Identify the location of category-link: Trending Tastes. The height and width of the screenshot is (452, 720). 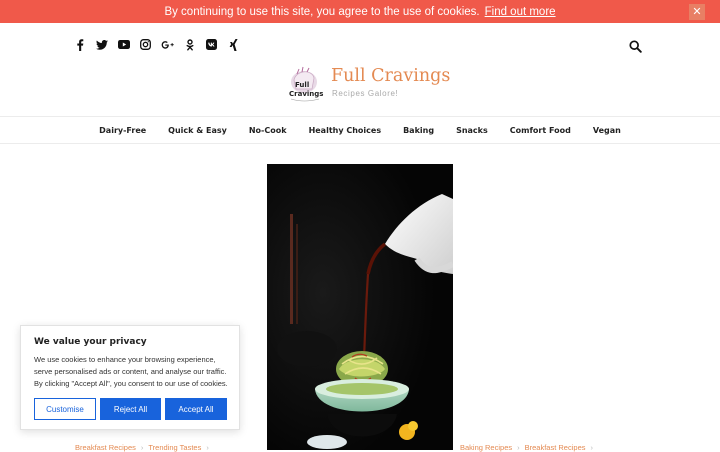
(174, 447).